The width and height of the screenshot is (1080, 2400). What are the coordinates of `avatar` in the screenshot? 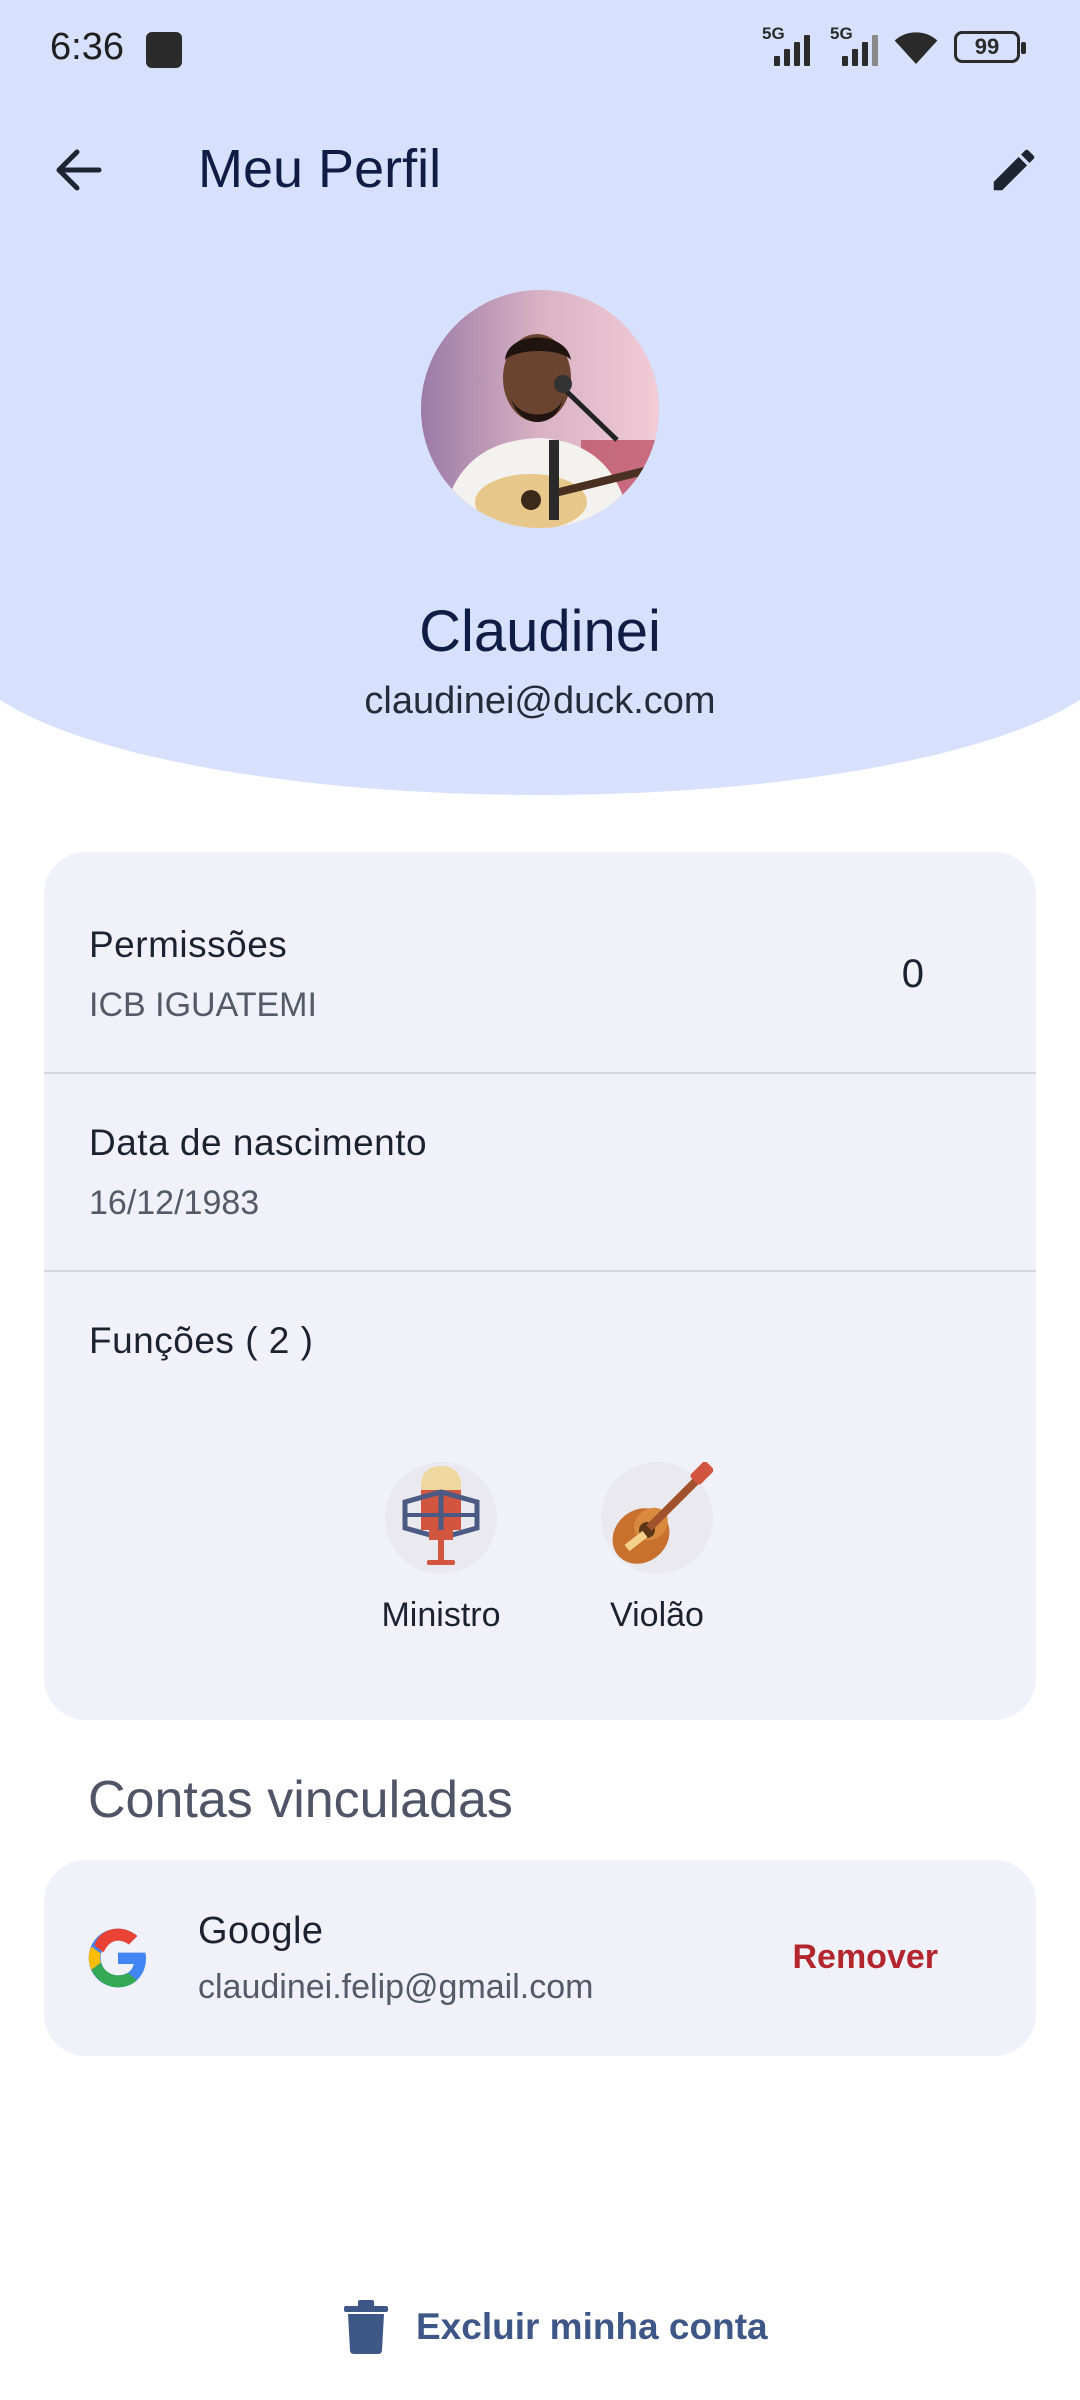 It's located at (540, 409).